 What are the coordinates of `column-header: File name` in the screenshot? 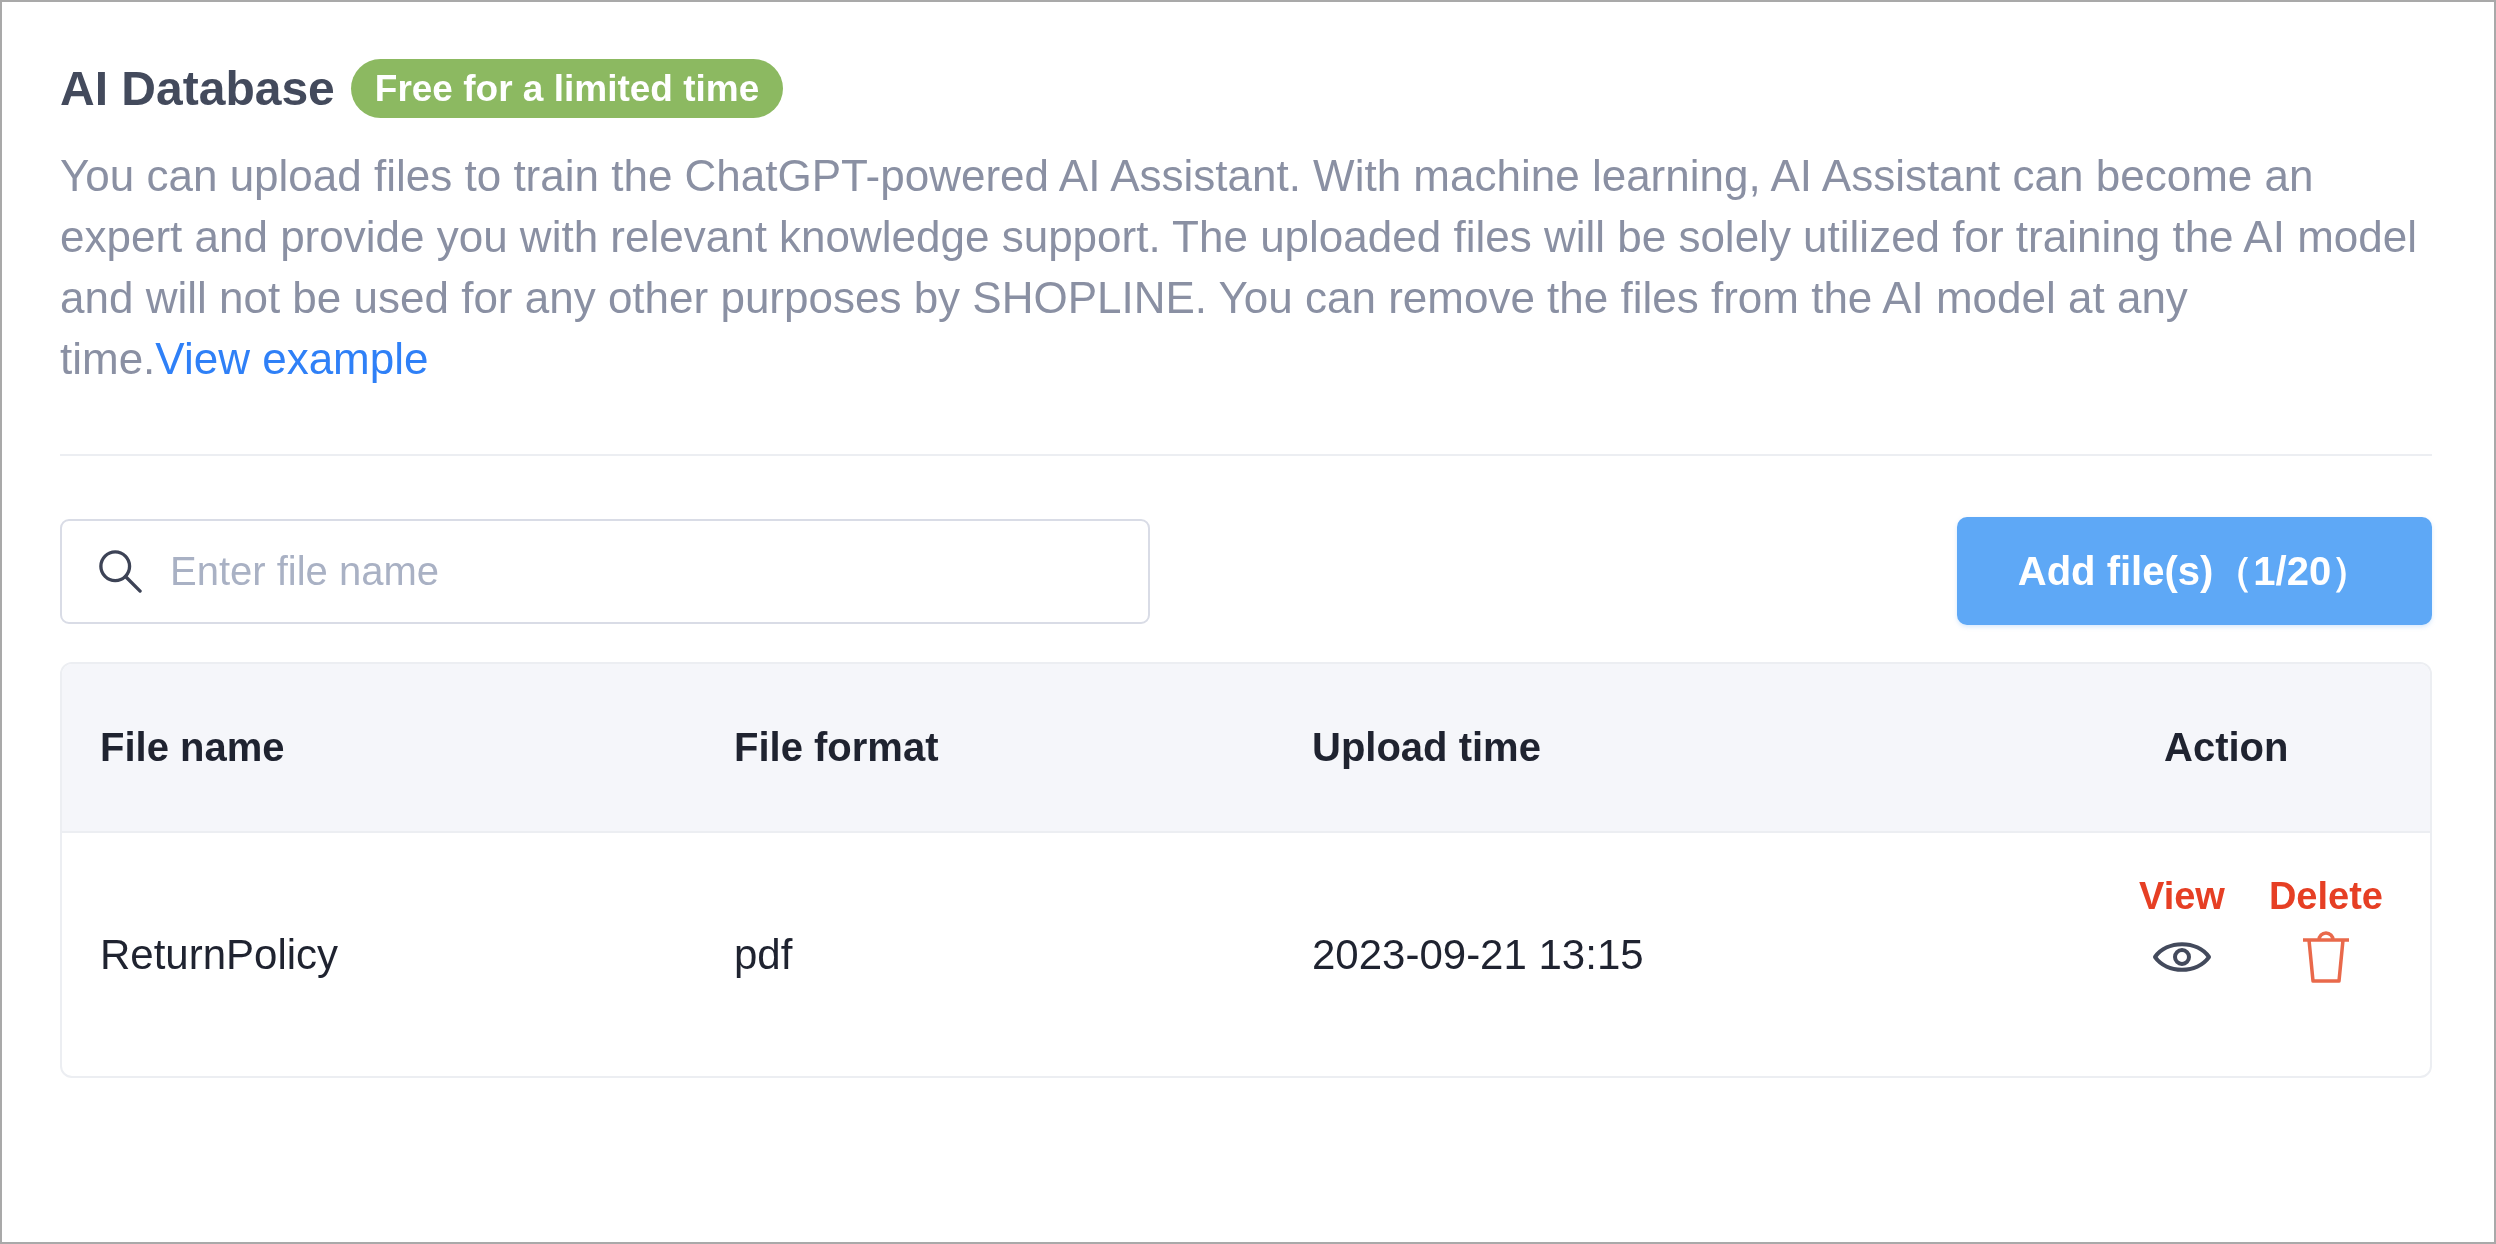 It's located at (192, 747).